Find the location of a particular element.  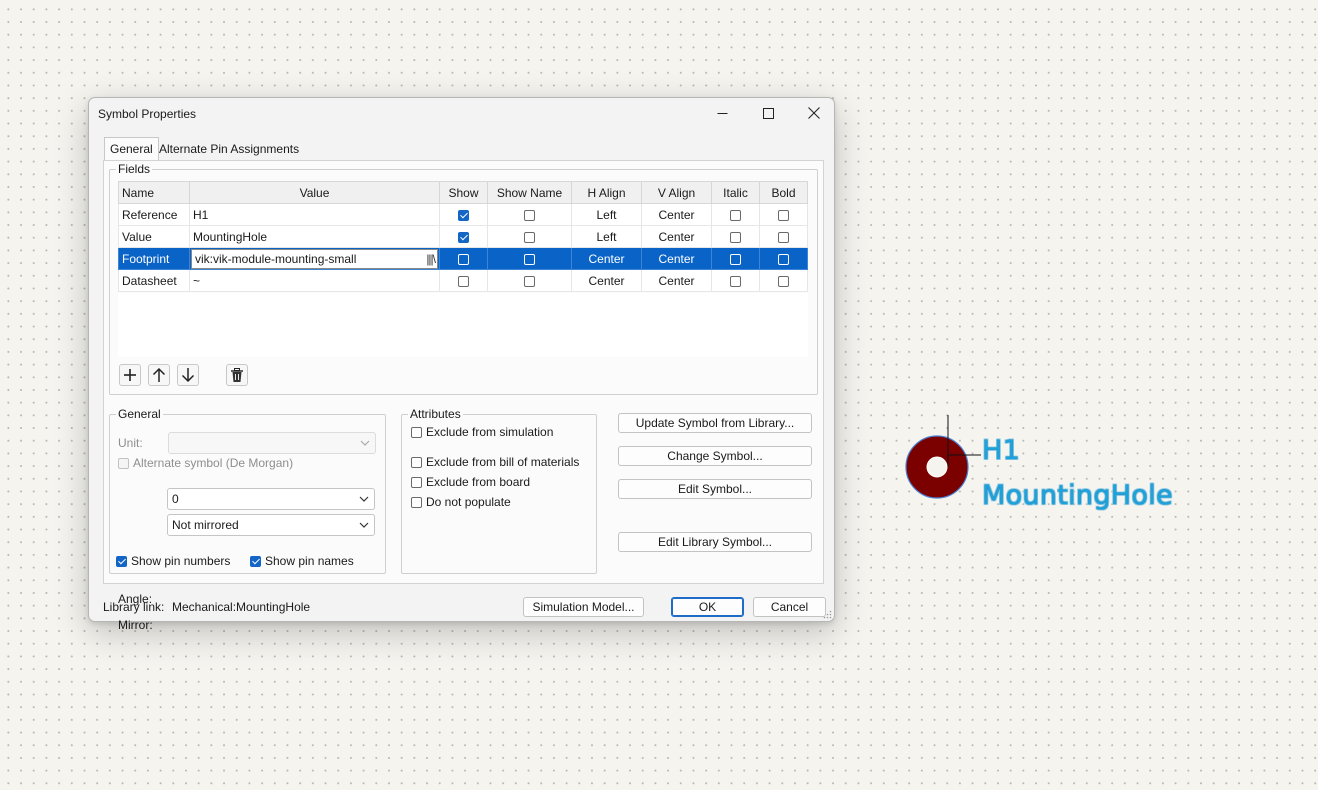

move-up-button is located at coordinates (159, 375).